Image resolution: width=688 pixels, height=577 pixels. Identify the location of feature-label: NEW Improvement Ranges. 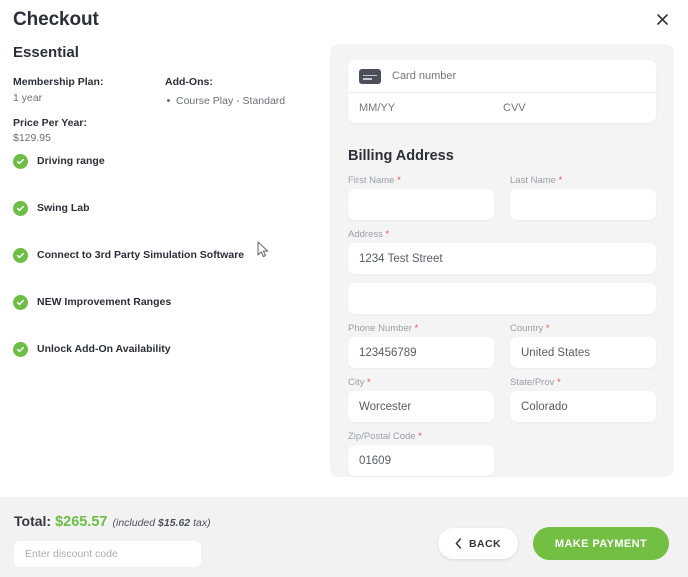
(104, 302).